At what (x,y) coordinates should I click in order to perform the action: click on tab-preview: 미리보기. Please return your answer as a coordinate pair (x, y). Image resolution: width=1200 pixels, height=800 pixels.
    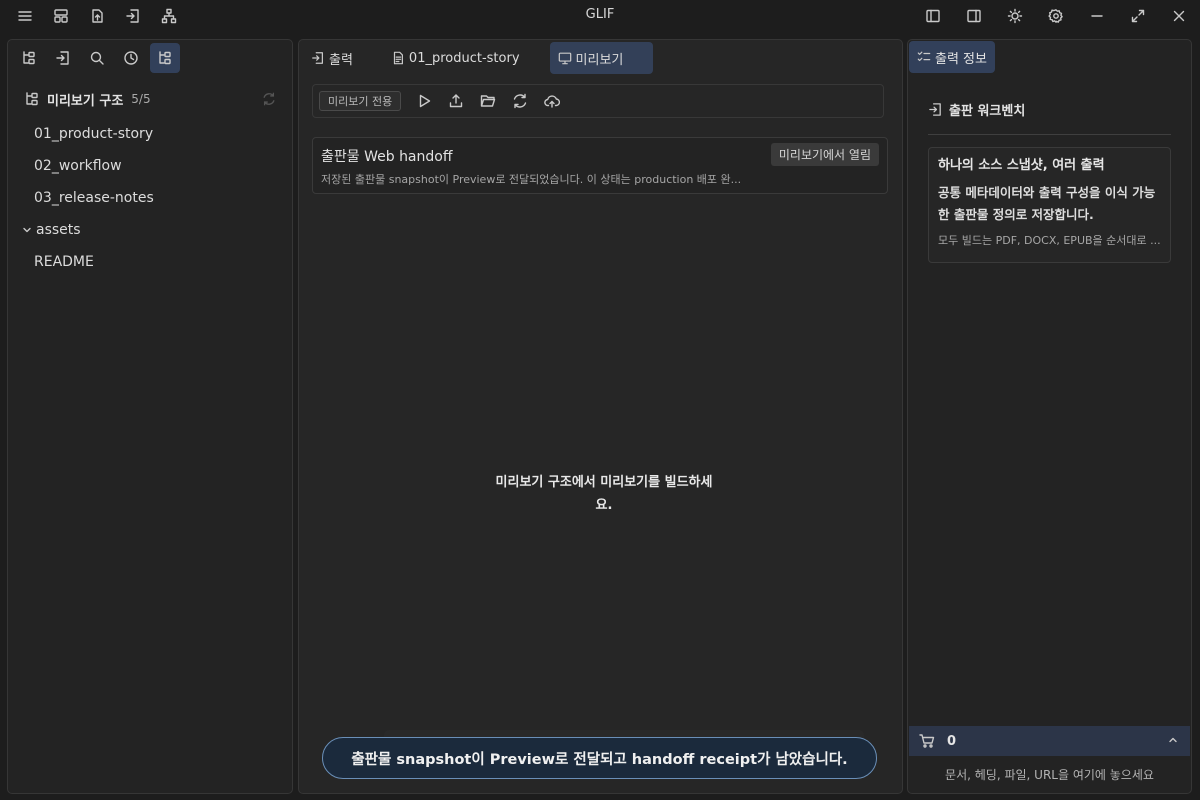
    Looking at the image, I should click on (601, 58).